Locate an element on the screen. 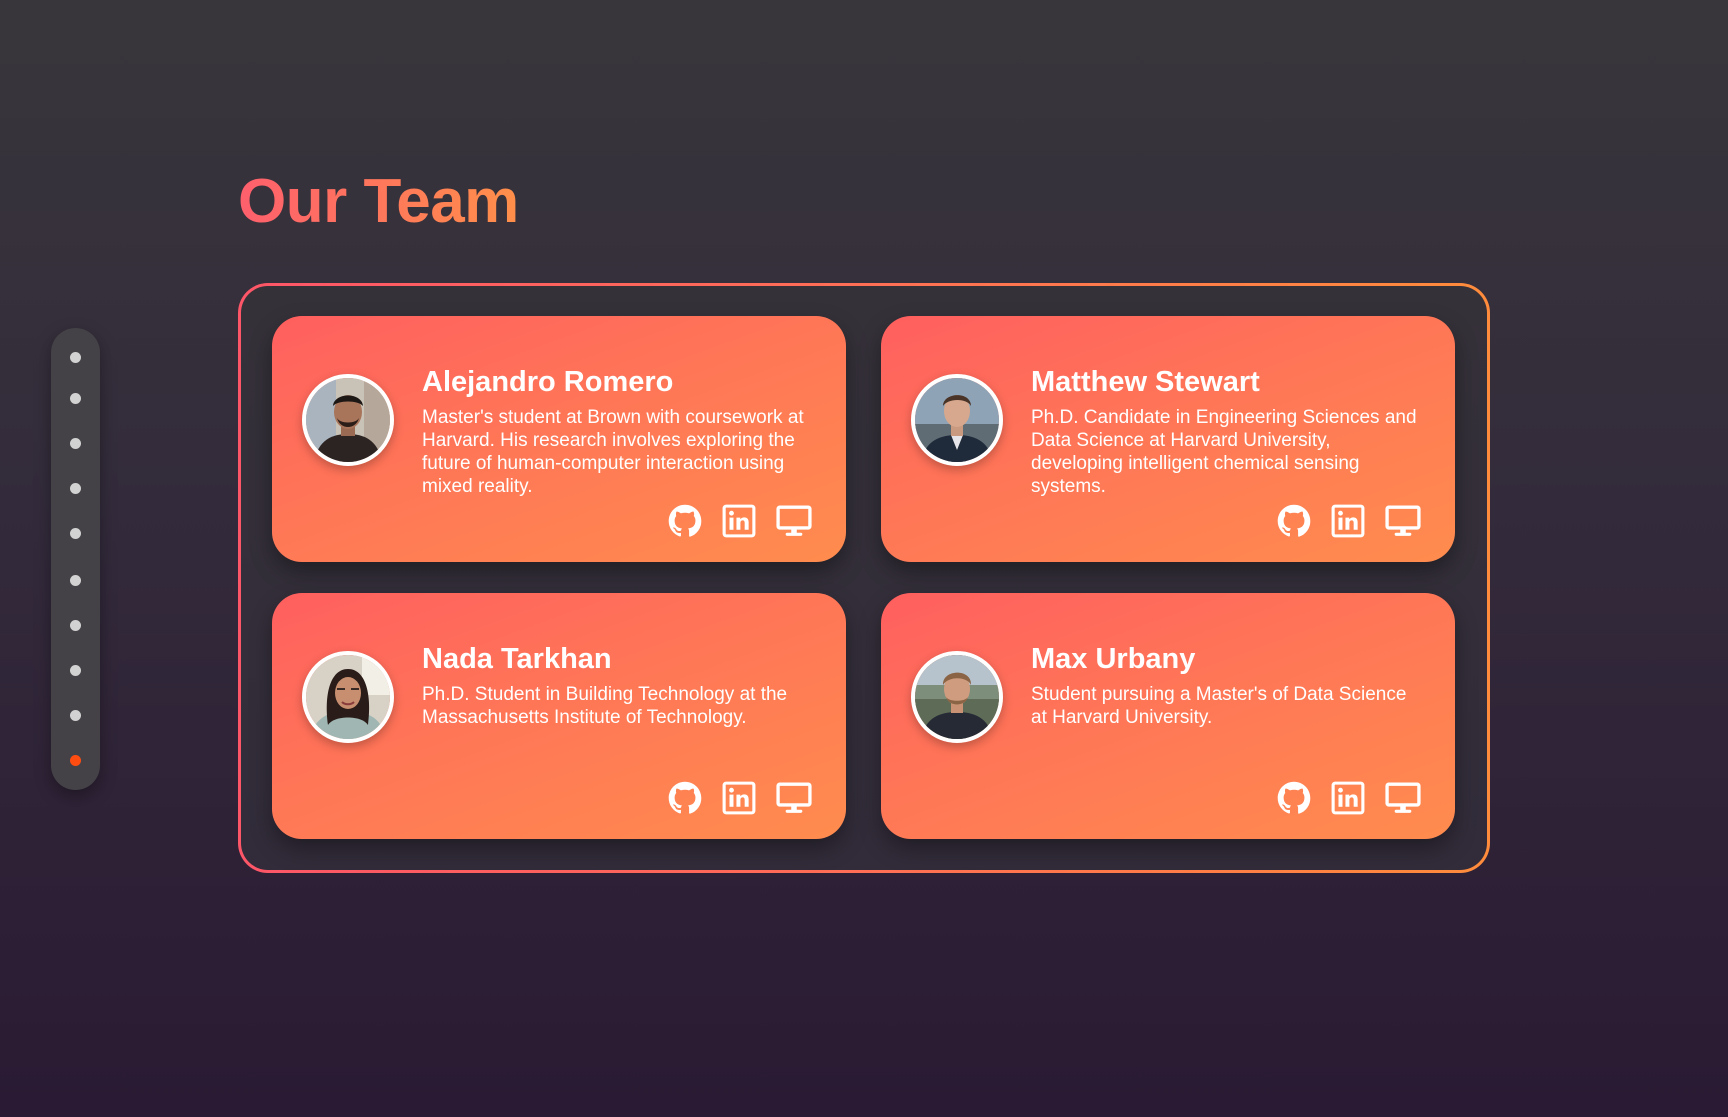  section-dot-nav is located at coordinates (75, 559).